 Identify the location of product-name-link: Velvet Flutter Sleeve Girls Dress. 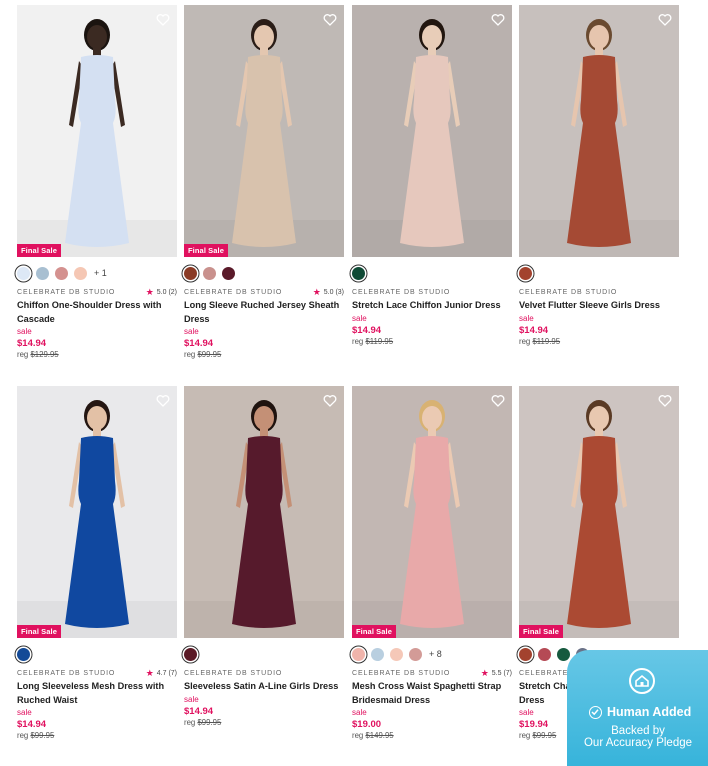
(599, 306).